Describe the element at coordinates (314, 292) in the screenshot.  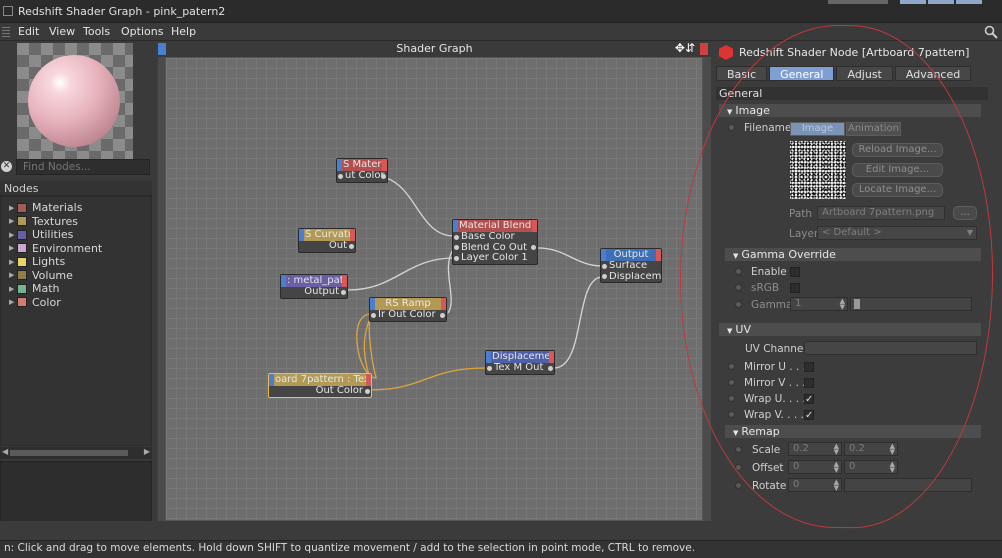
I see `node-port-row: Output` at that location.